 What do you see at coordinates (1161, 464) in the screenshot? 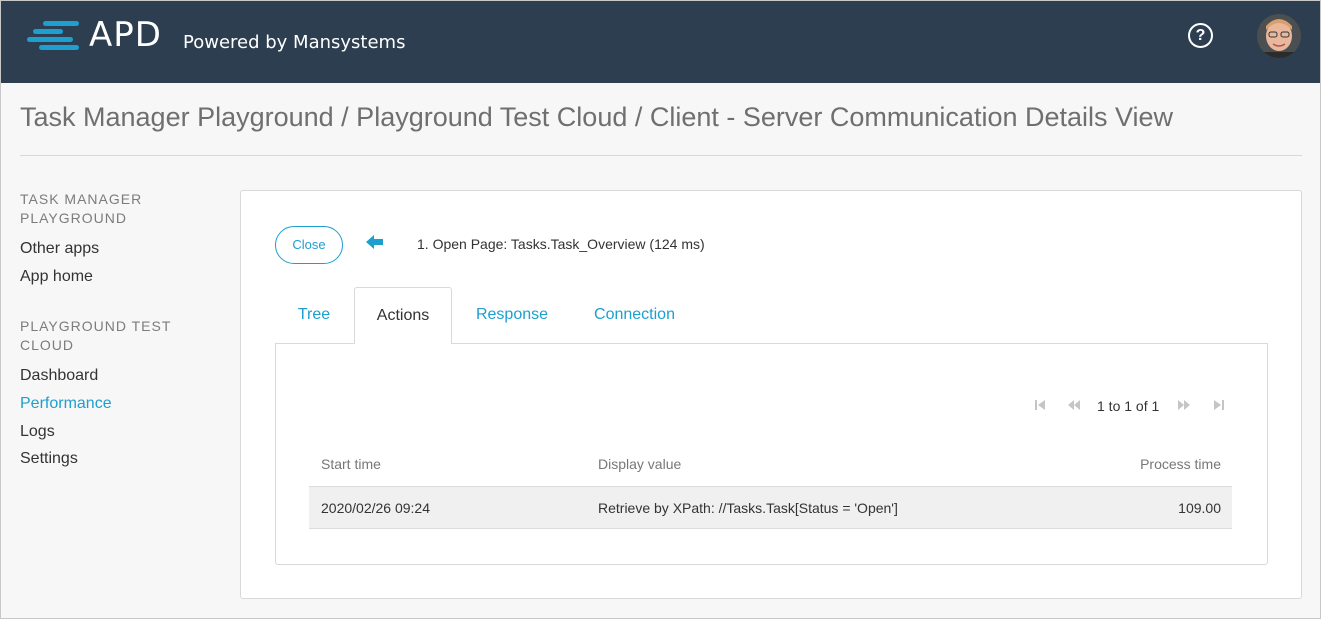
I see `column-header-process-time: Process time` at bounding box center [1161, 464].